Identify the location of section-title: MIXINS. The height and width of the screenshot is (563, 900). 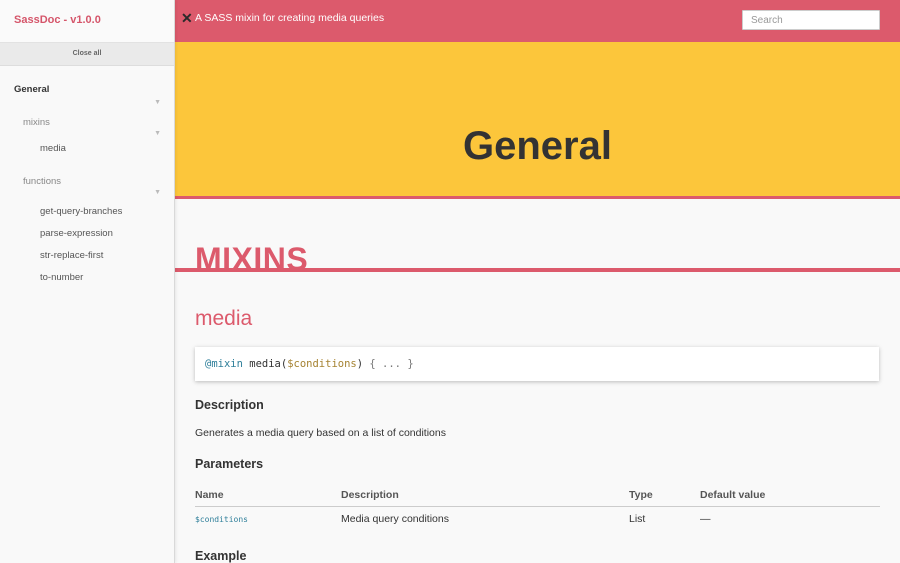
(252, 259).